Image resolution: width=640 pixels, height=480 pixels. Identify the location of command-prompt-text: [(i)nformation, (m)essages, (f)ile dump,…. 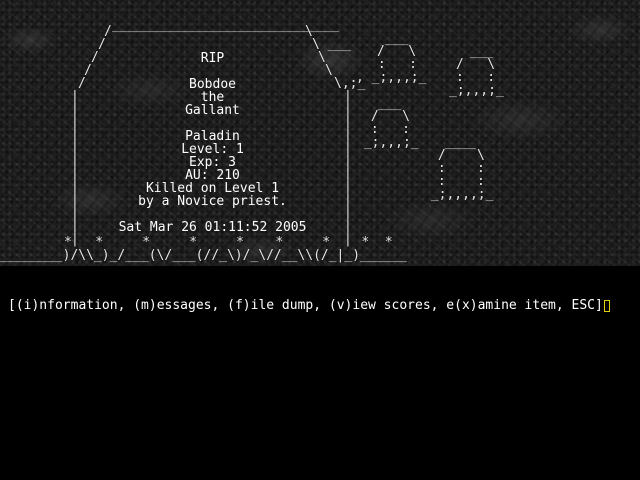
(305, 305).